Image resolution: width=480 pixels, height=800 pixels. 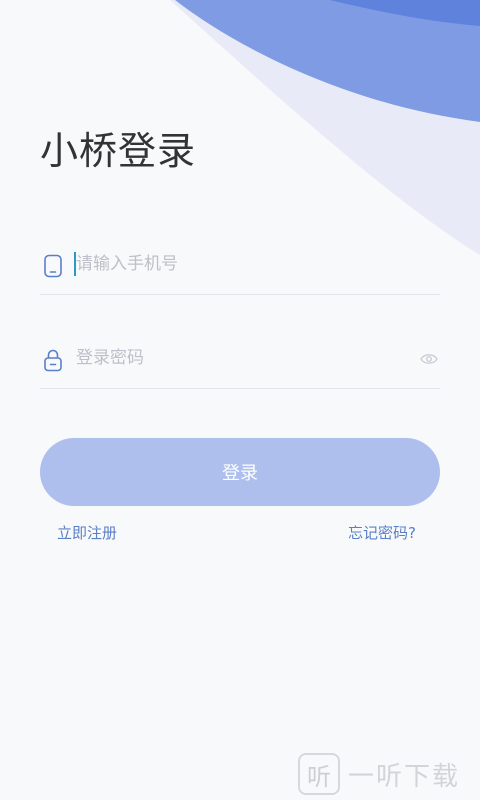 I want to click on phone-field, so click(x=240, y=265).